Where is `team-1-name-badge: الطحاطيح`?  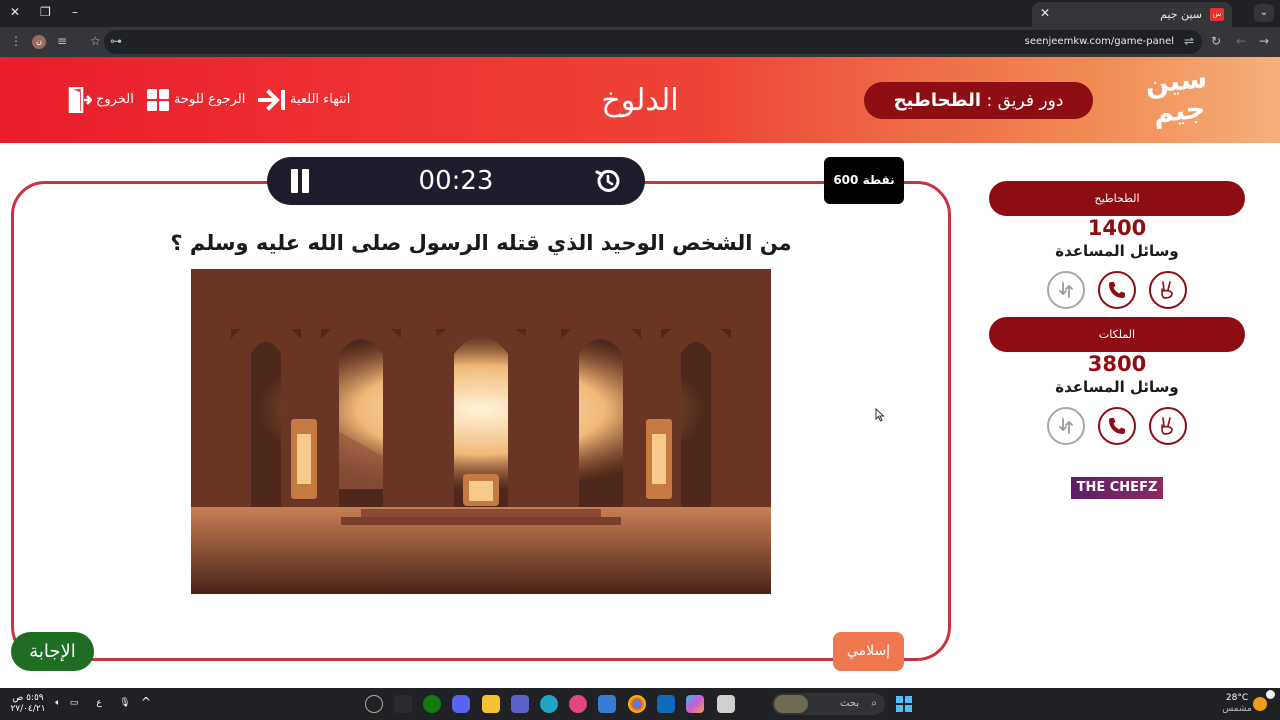
team-1-name-badge: الطحاطيح is located at coordinates (1117, 198).